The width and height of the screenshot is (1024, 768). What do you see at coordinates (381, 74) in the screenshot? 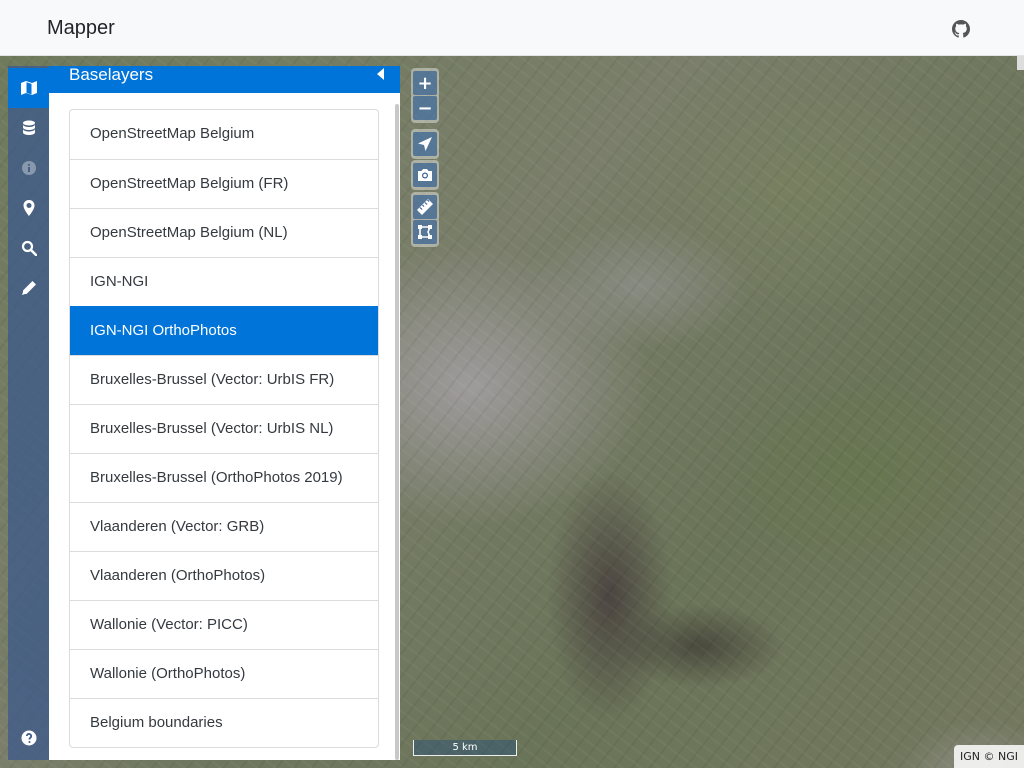
I see `caret-left-icon` at bounding box center [381, 74].